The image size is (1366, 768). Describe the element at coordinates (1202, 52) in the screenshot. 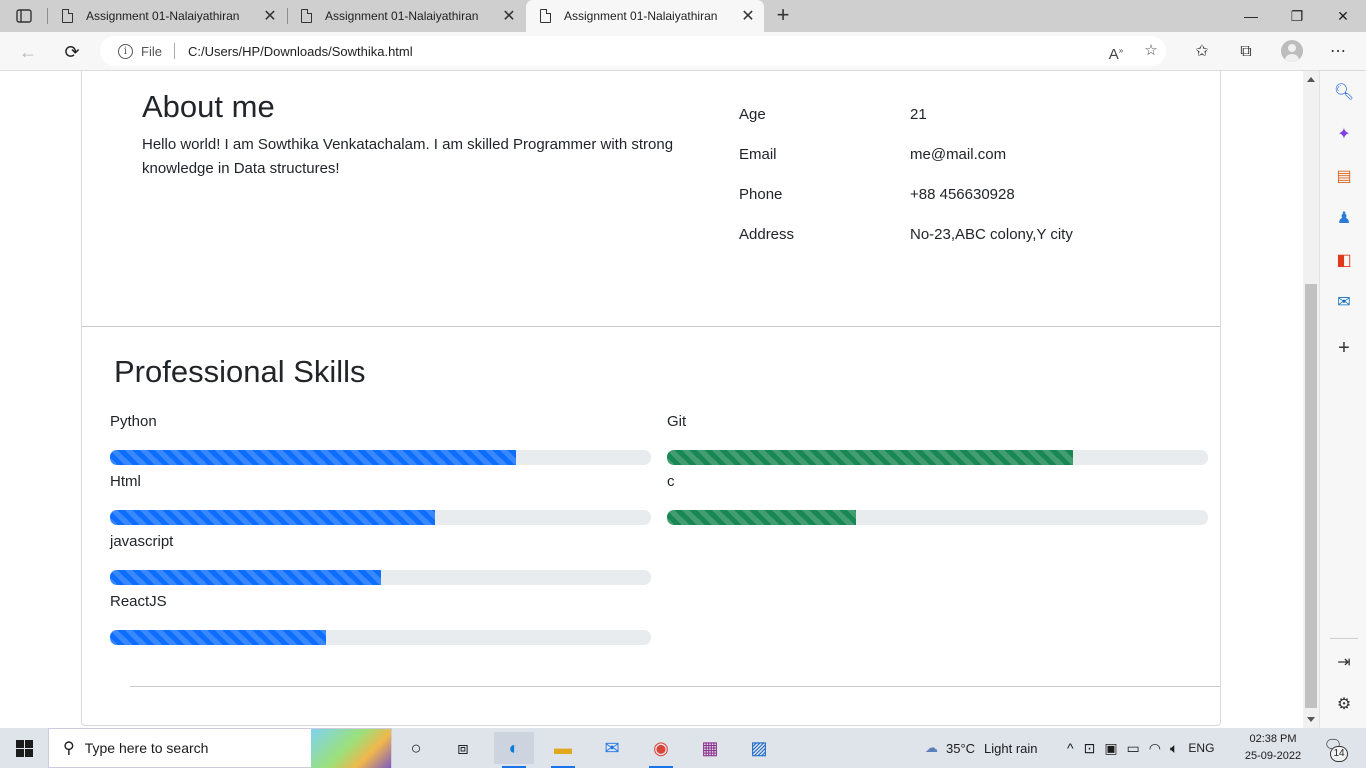

I see `favorites-icon: ✩` at that location.